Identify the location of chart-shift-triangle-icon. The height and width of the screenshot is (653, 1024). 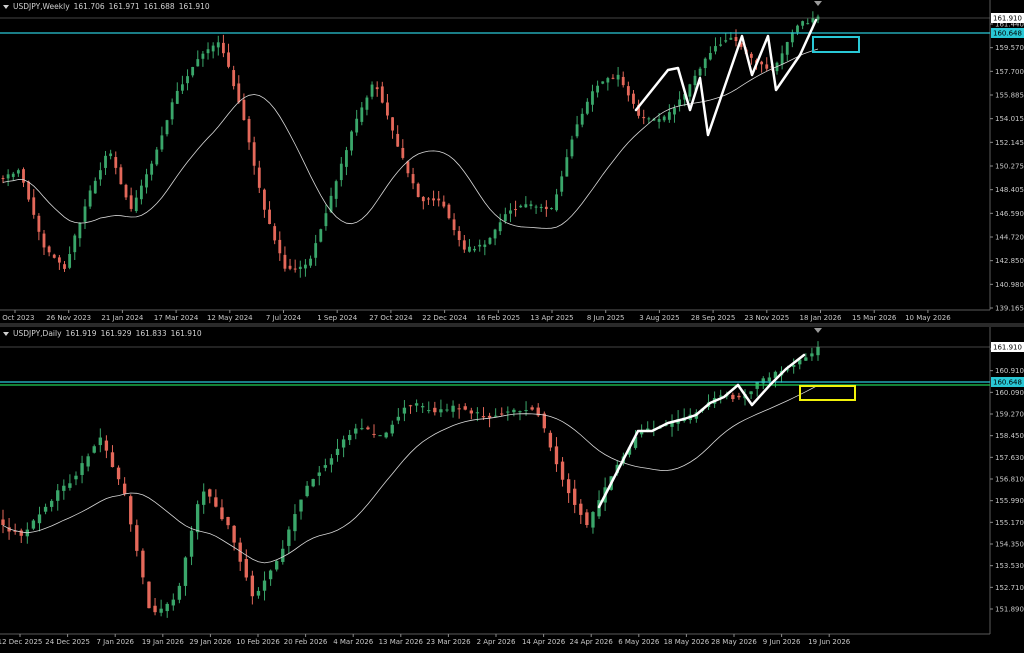
(818, 330).